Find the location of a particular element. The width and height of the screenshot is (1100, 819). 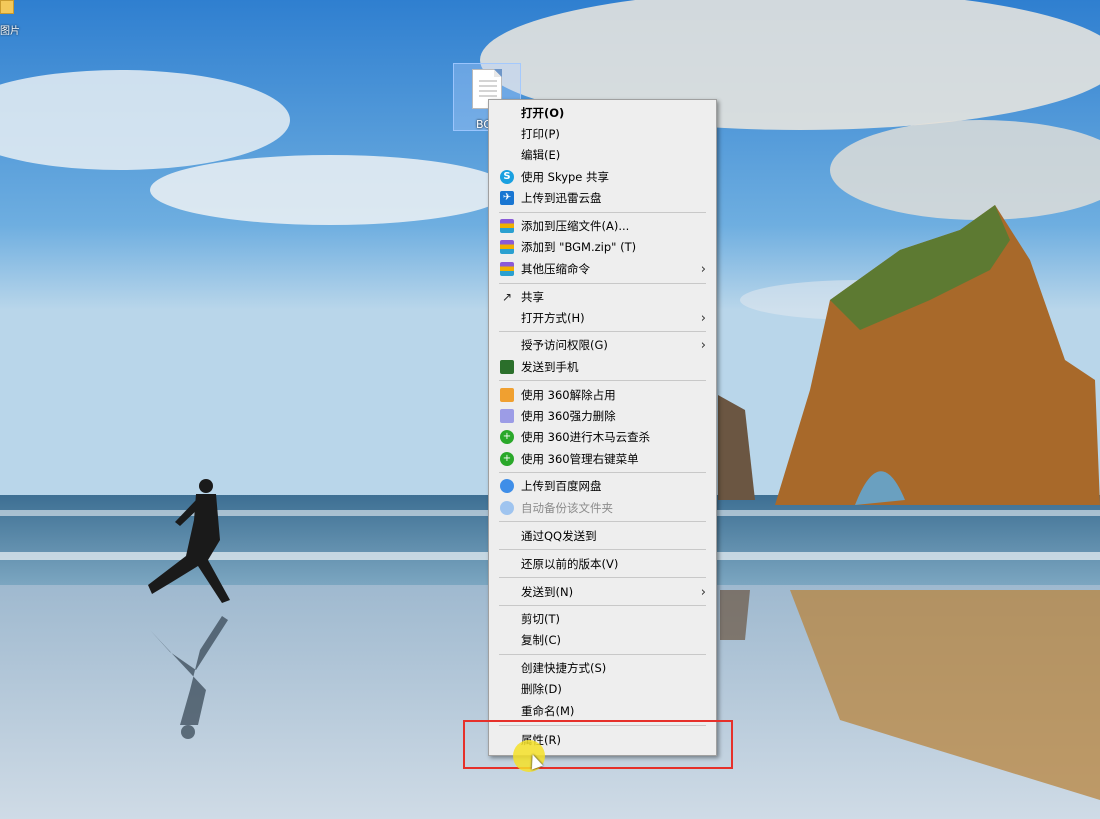

menu-item-15: + 使用 360进行木马云查杀 is located at coordinates (602, 437).